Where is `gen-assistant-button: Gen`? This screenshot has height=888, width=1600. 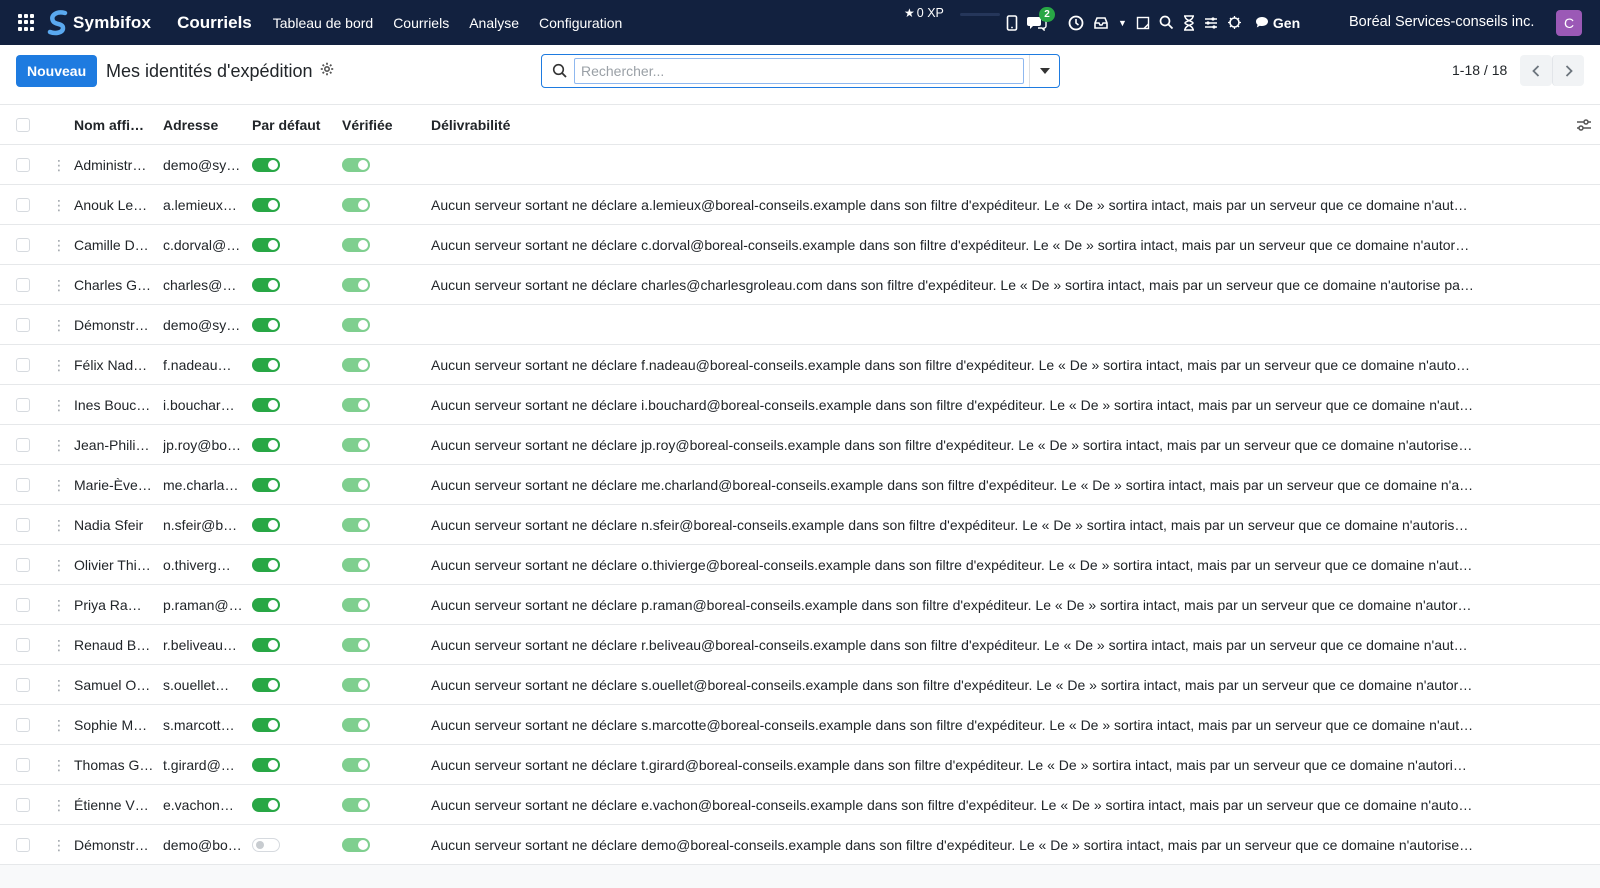 gen-assistant-button: Gen is located at coordinates (1277, 23).